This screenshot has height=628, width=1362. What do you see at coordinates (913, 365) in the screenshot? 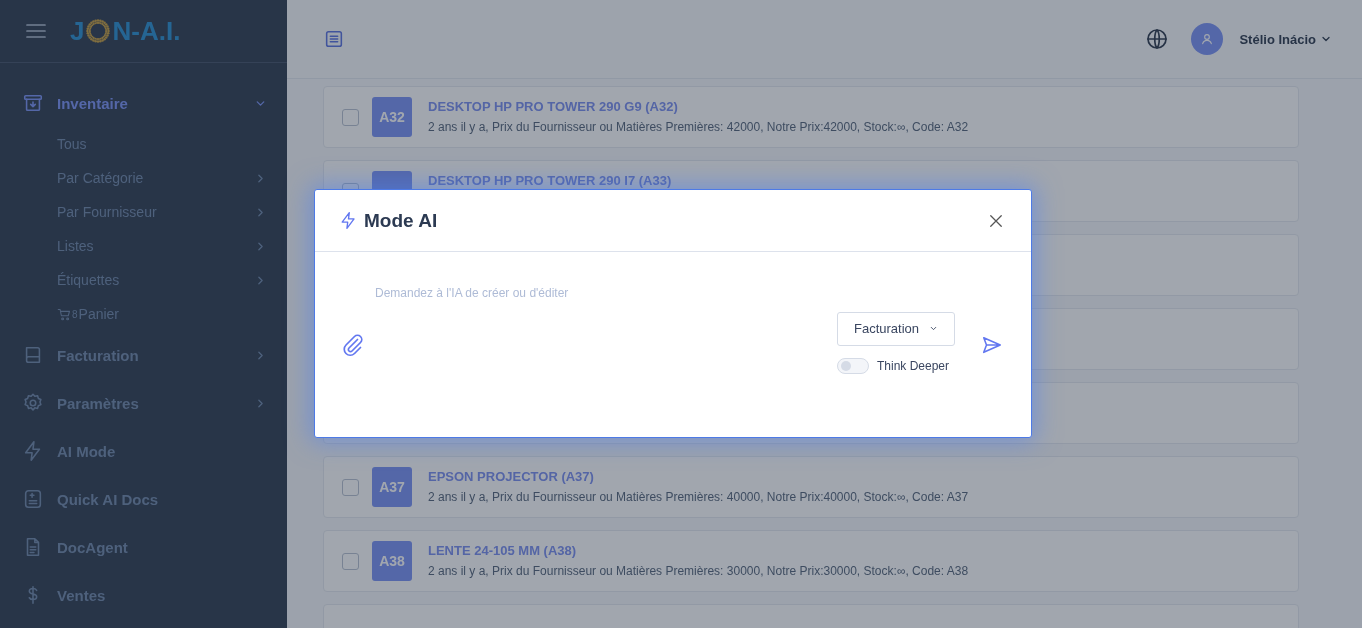
I see `toggle-label: Think Deeper` at bounding box center [913, 365].